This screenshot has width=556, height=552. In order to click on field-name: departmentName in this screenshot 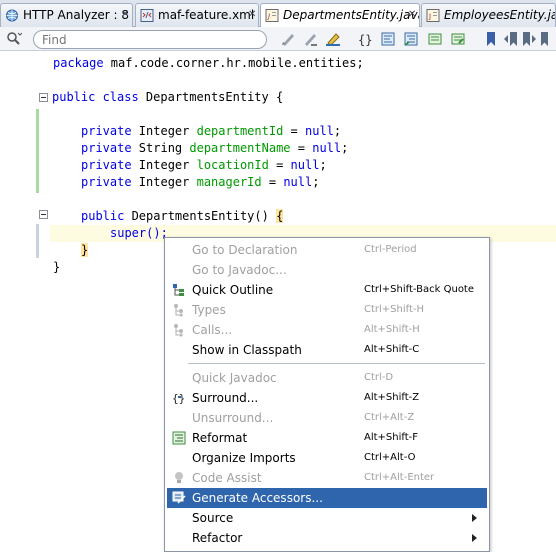, I will do `click(240, 148)`.